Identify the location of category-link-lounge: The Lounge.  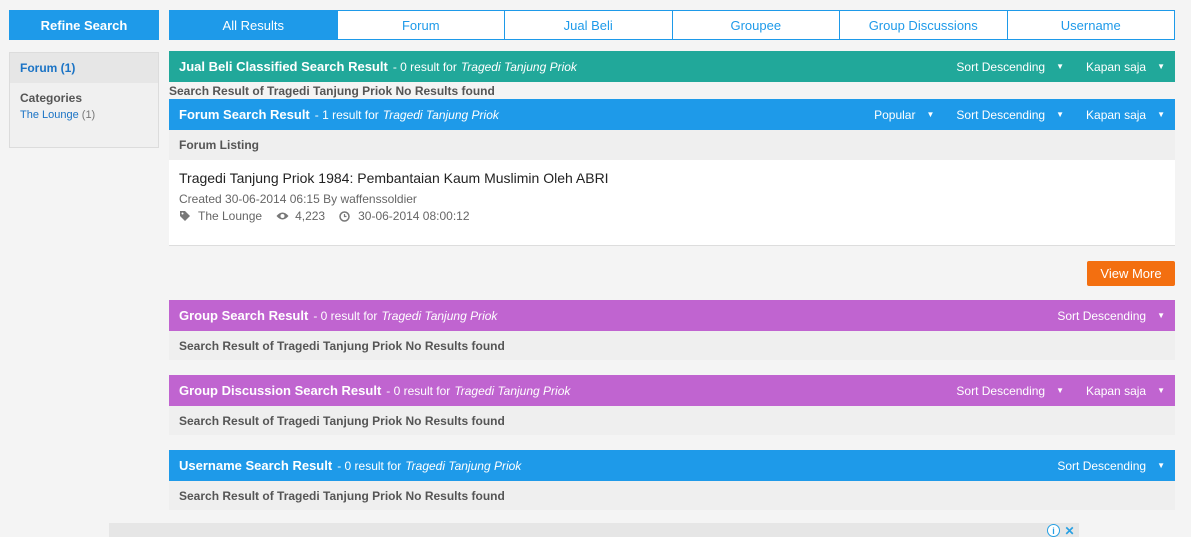
(49, 115).